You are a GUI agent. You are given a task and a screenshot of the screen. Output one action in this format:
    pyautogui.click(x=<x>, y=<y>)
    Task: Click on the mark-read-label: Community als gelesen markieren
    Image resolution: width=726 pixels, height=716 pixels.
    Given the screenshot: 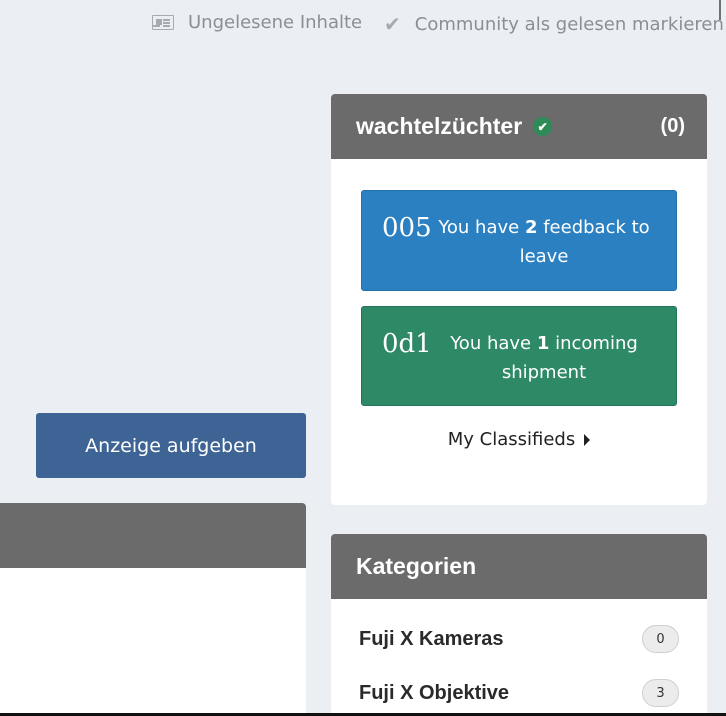 What is the action you would take?
    pyautogui.click(x=569, y=24)
    